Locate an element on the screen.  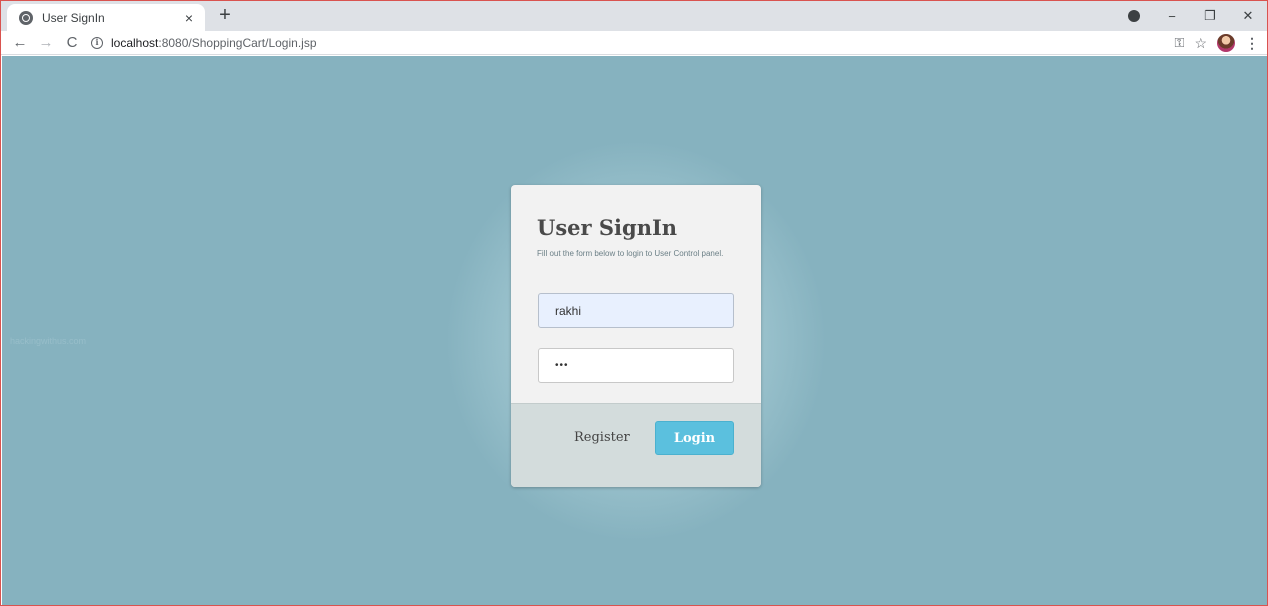
card-footer: Register Login is located at coordinates (636, 445).